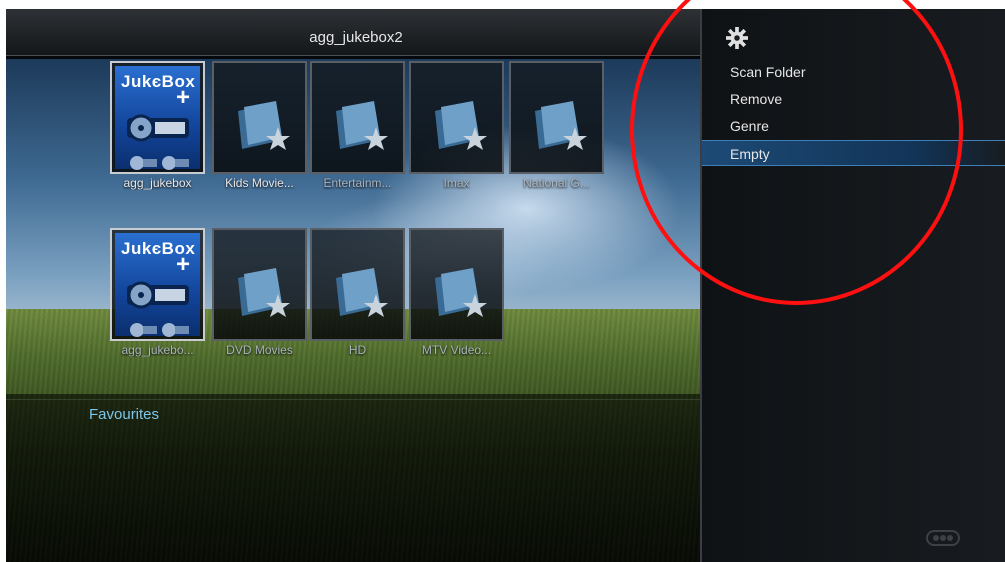 Image resolution: width=1005 pixels, height=562 pixels. I want to click on tile-hd: HD, so click(357, 297).